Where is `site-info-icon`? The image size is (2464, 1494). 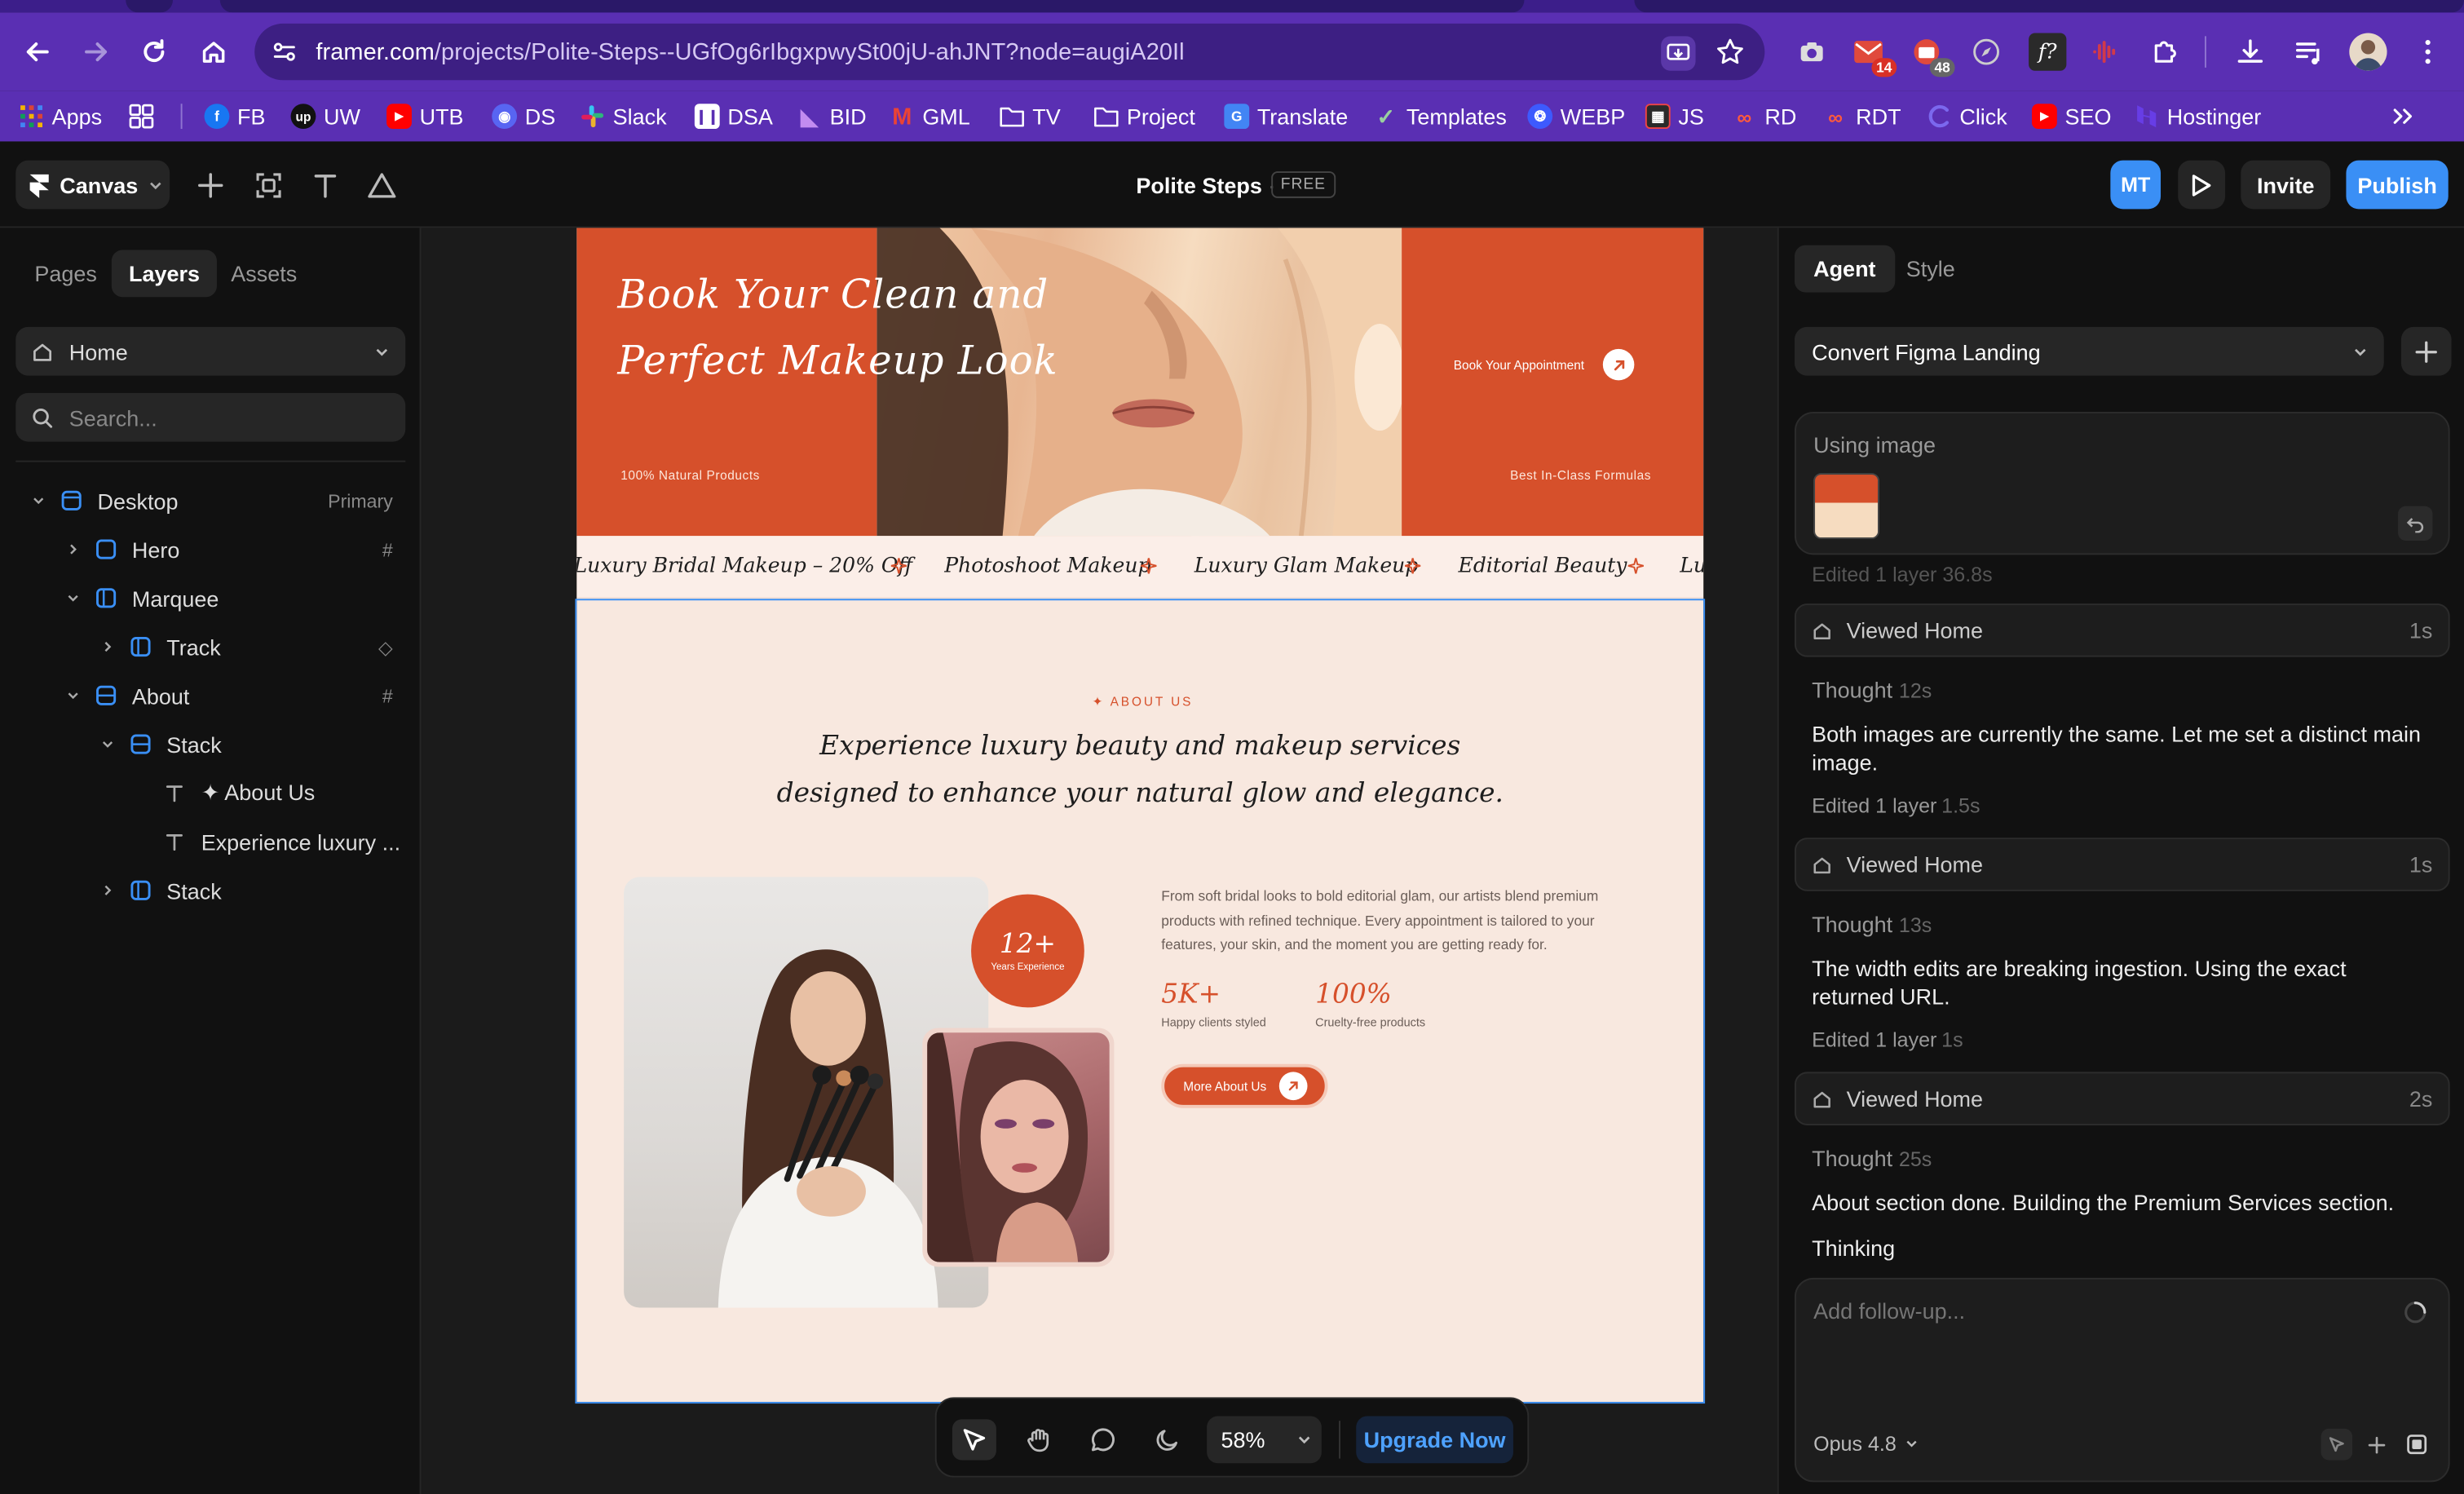
site-info-icon is located at coordinates (284, 52).